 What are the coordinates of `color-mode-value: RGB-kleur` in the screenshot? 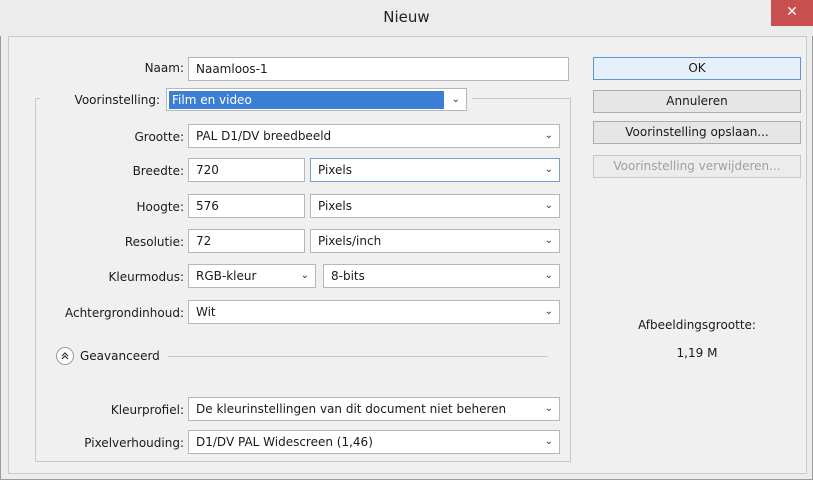 It's located at (226, 276).